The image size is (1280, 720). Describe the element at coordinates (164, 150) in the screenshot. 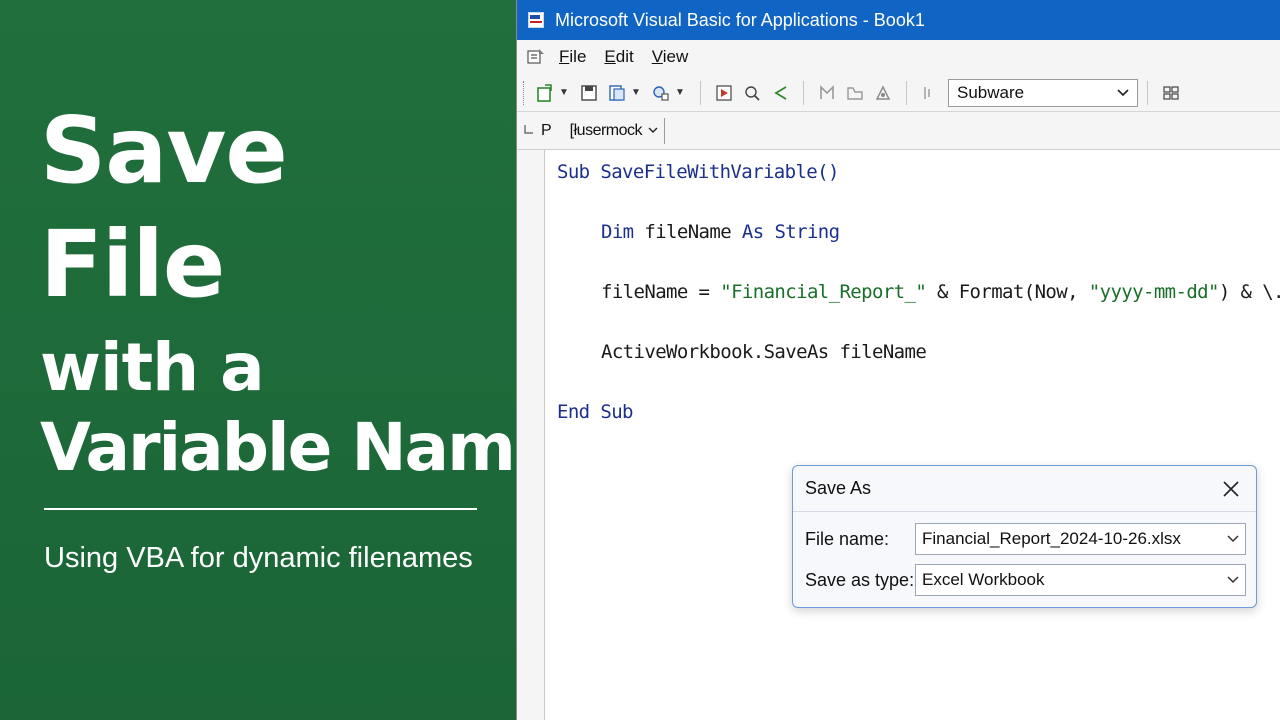

I see `title-line-save: Save` at that location.